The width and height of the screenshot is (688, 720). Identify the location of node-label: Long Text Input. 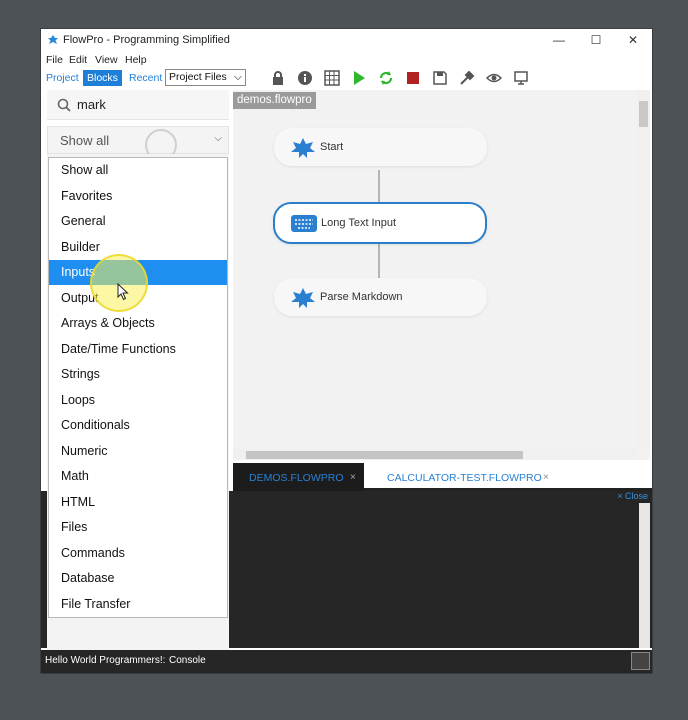
(359, 223).